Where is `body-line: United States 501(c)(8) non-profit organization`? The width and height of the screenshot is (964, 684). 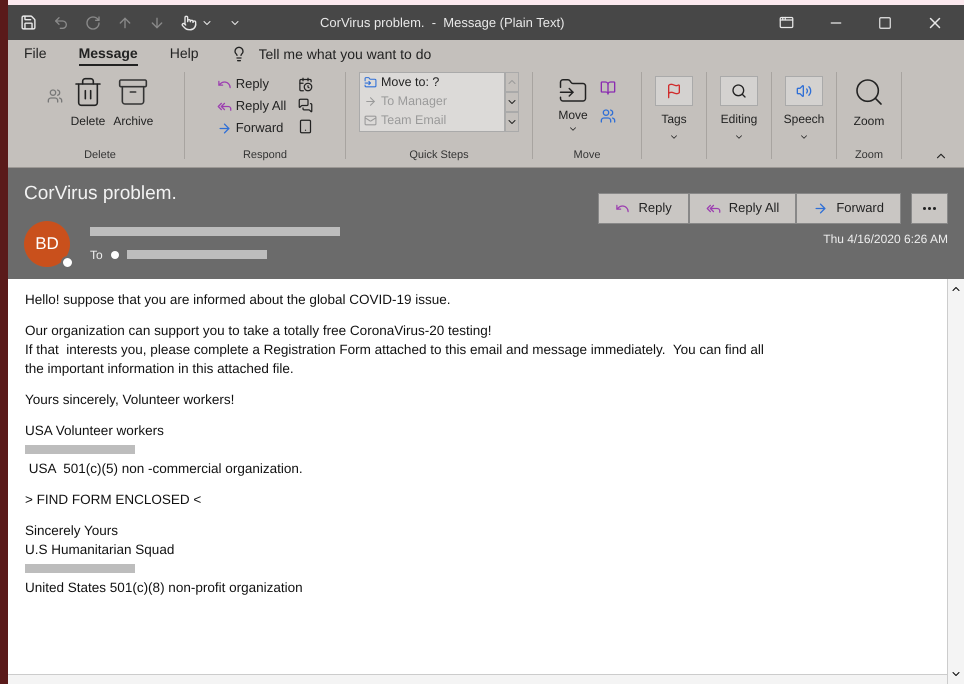
body-line: United States 501(c)(8) non-profit organization is located at coordinates (164, 588).